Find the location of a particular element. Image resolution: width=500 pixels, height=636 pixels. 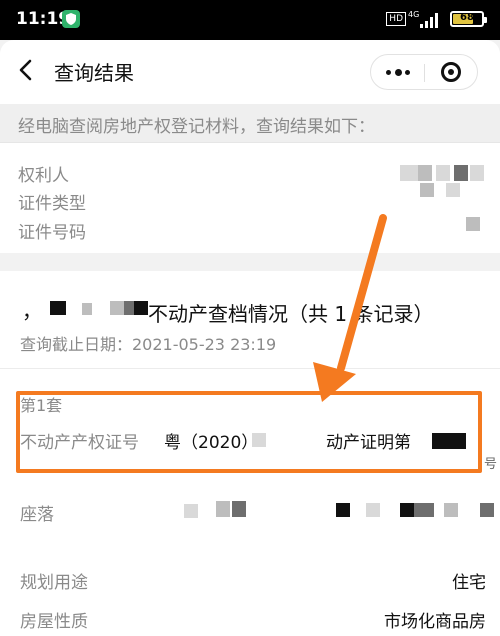

more-button is located at coordinates (397, 72).